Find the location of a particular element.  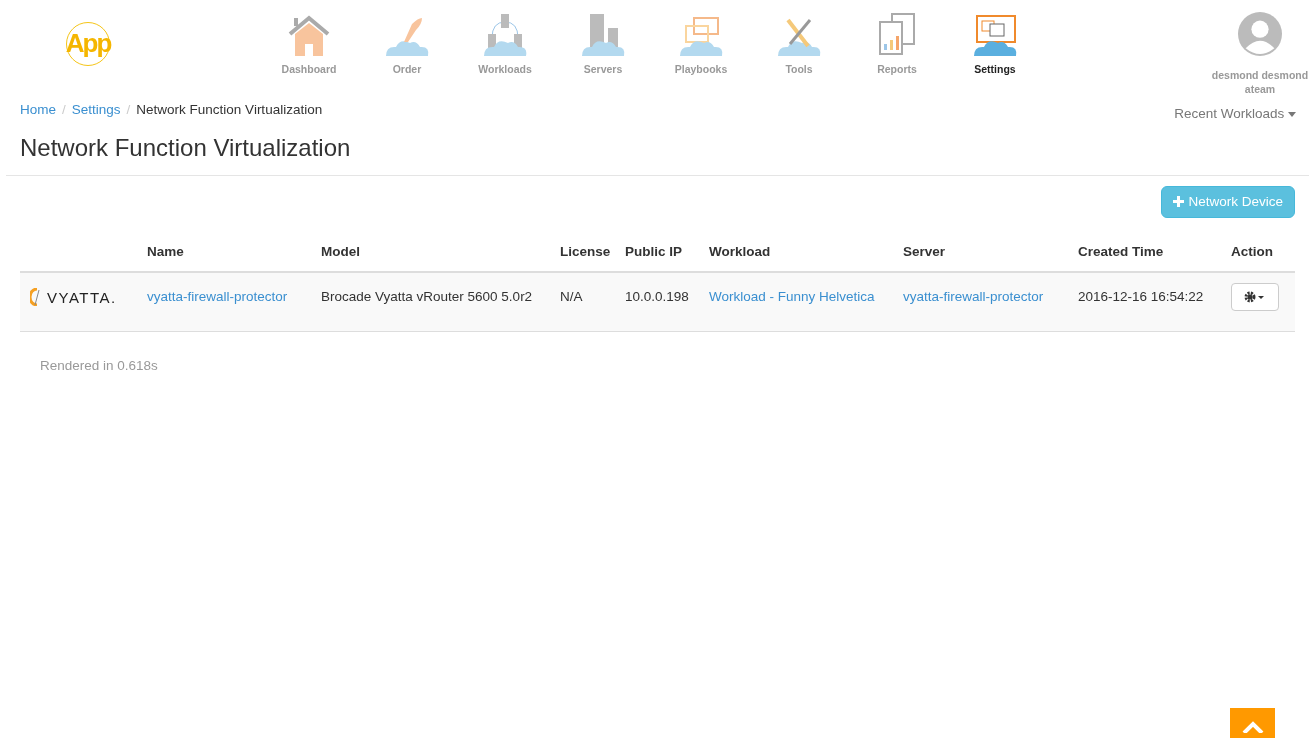

table-cell: 2016-12-16 16:54:22 is located at coordinates (1141, 296).